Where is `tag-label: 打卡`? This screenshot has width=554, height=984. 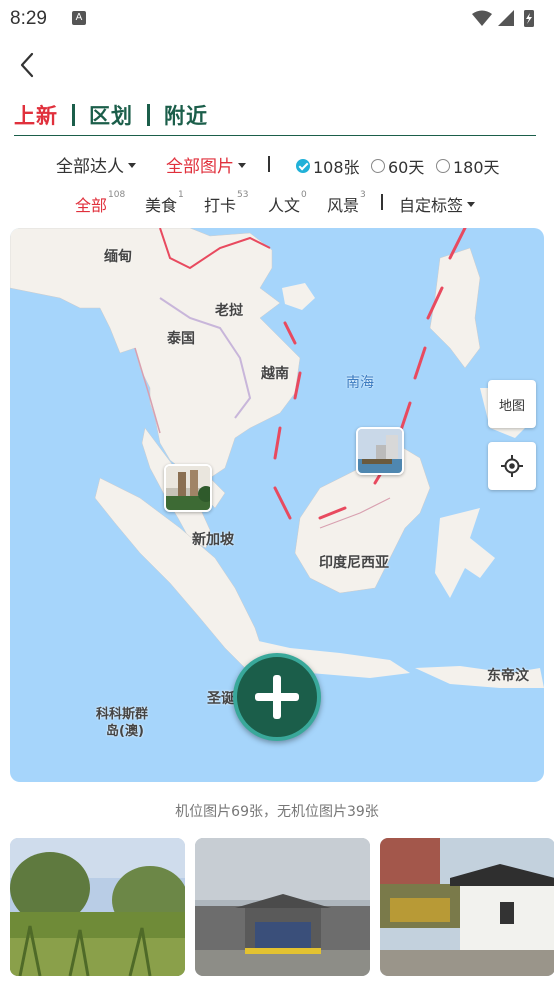 tag-label: 打卡 is located at coordinates (220, 205).